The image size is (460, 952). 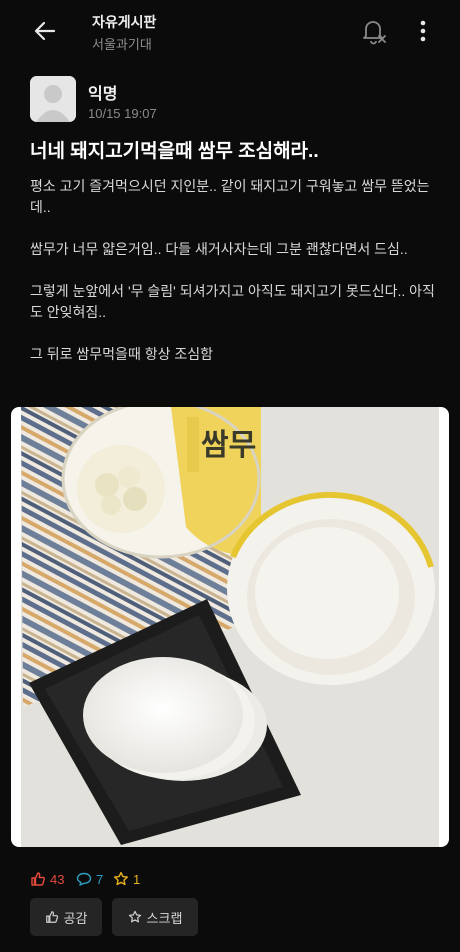 What do you see at coordinates (122, 44) in the screenshot?
I see `board-subtitle: 서울과기대` at bounding box center [122, 44].